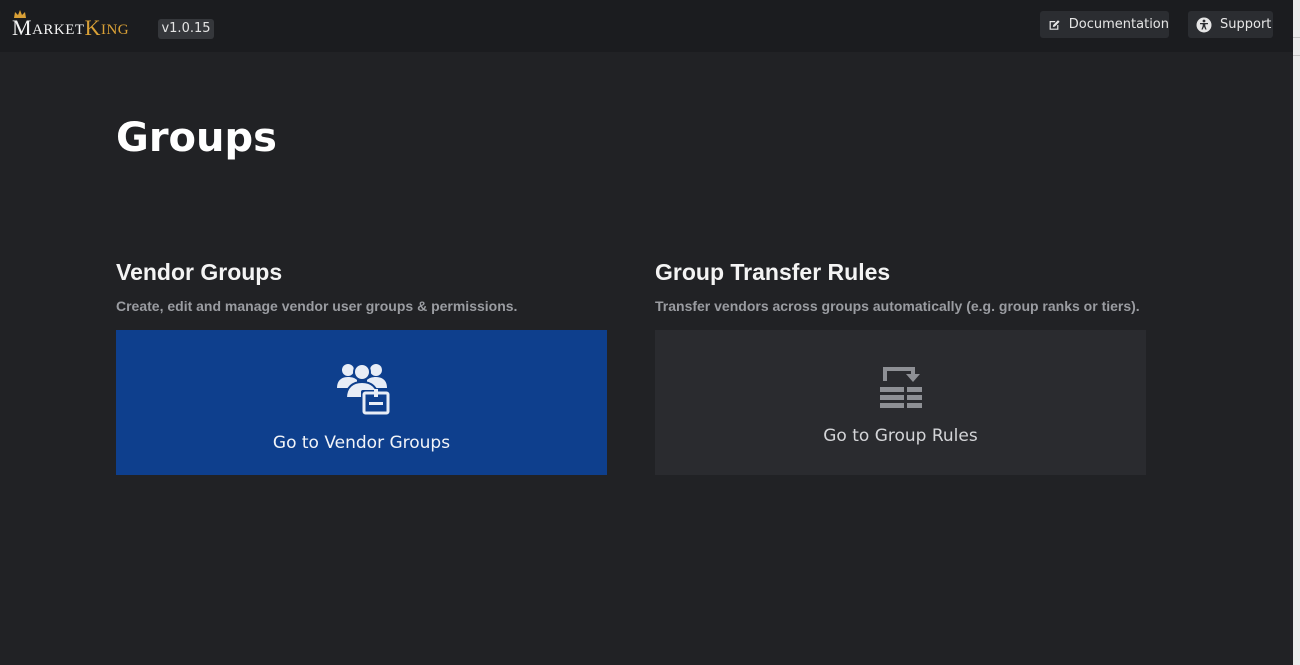 The height and width of the screenshot is (665, 1300). What do you see at coordinates (900, 436) in the screenshot?
I see `go-to-group-rules-label: Go to Group Rules` at bounding box center [900, 436].